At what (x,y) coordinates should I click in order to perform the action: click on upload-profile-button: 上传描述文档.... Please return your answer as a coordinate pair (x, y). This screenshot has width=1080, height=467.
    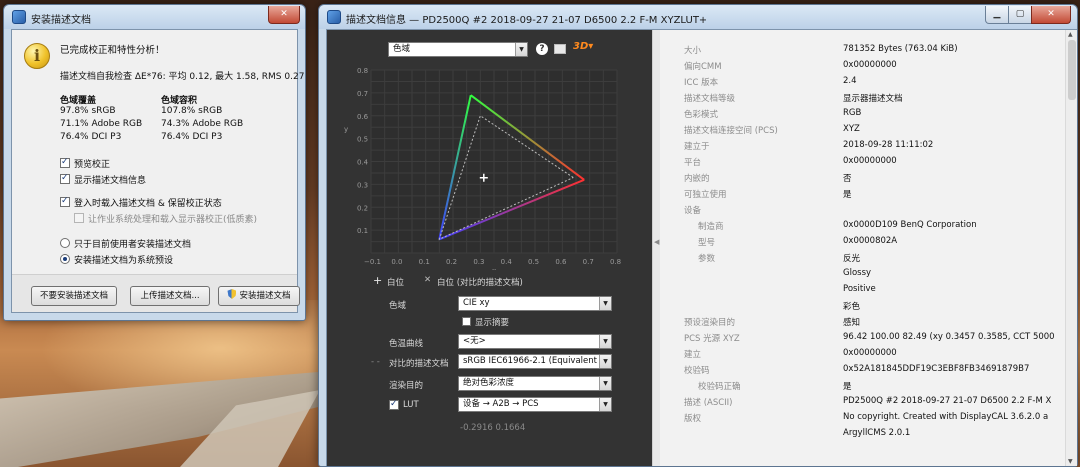
    Looking at the image, I should click on (170, 296).